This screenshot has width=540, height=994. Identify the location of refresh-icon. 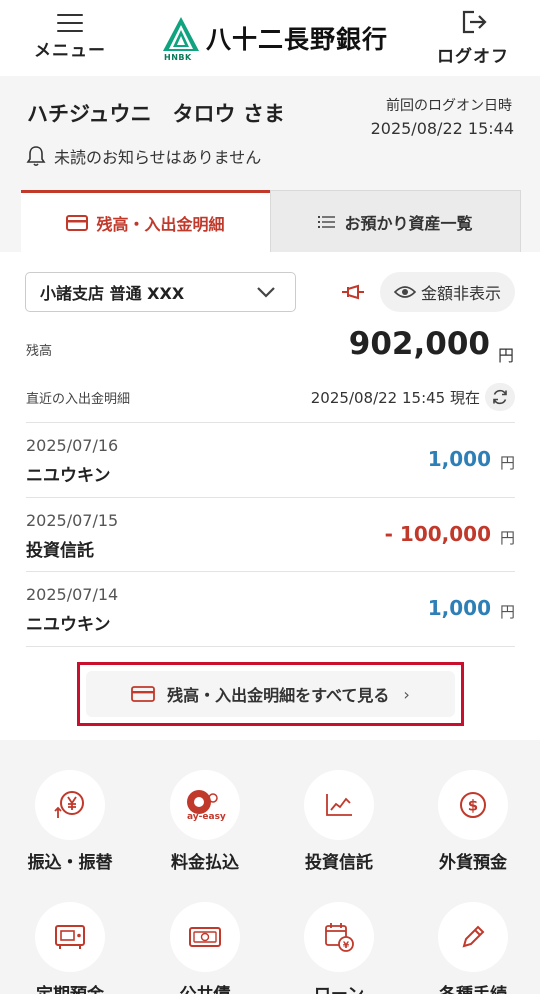
(500, 397).